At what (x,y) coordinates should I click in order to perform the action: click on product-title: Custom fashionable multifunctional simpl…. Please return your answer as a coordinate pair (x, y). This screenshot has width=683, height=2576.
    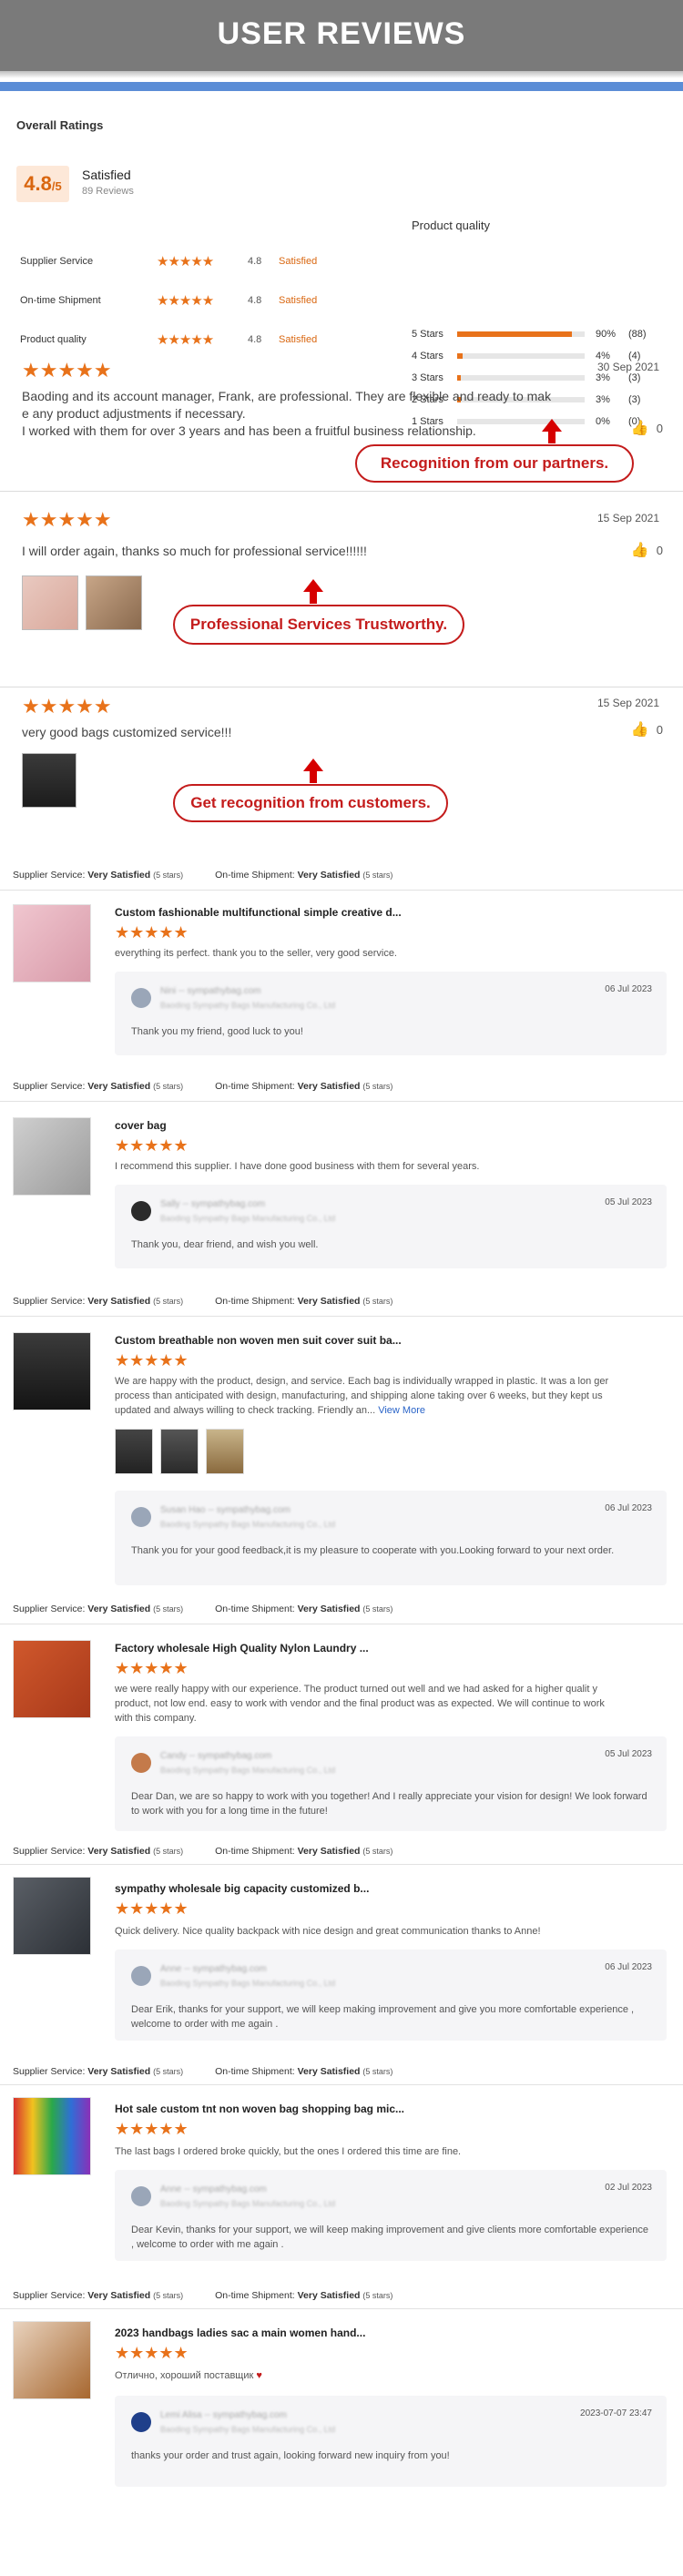
    Looking at the image, I should click on (258, 912).